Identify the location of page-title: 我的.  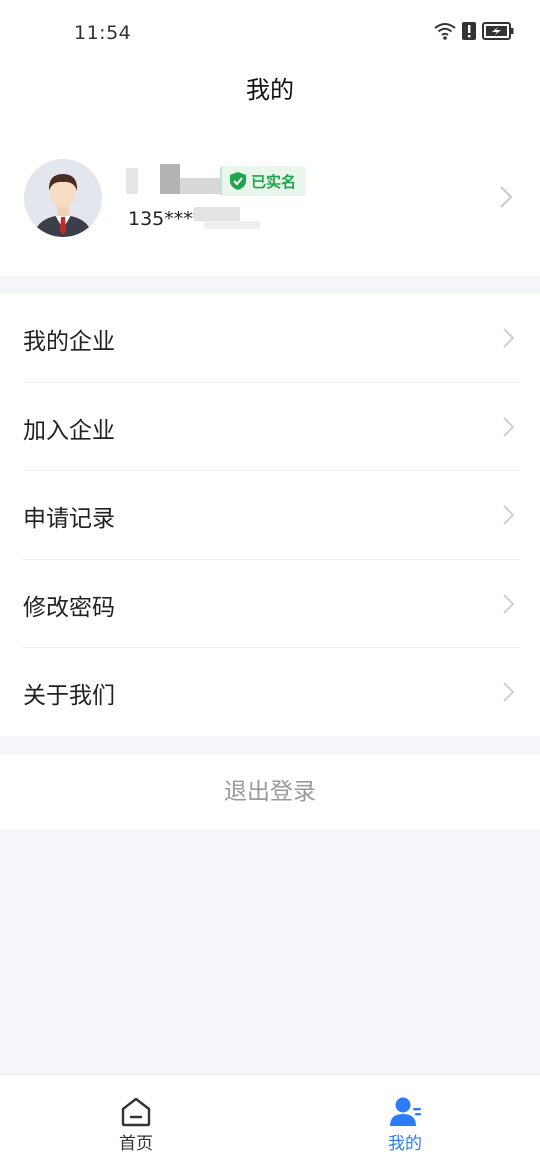
(270, 90).